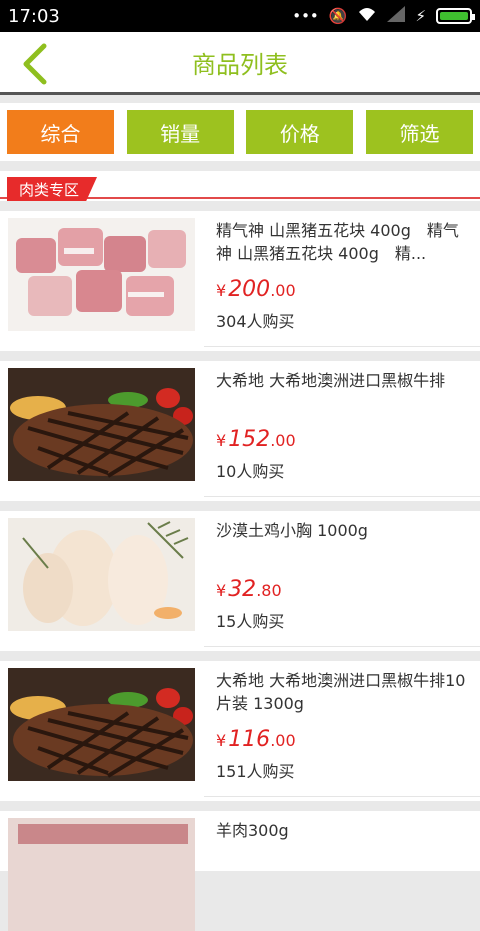  I want to click on product-name: 羊肉300g, so click(252, 830).